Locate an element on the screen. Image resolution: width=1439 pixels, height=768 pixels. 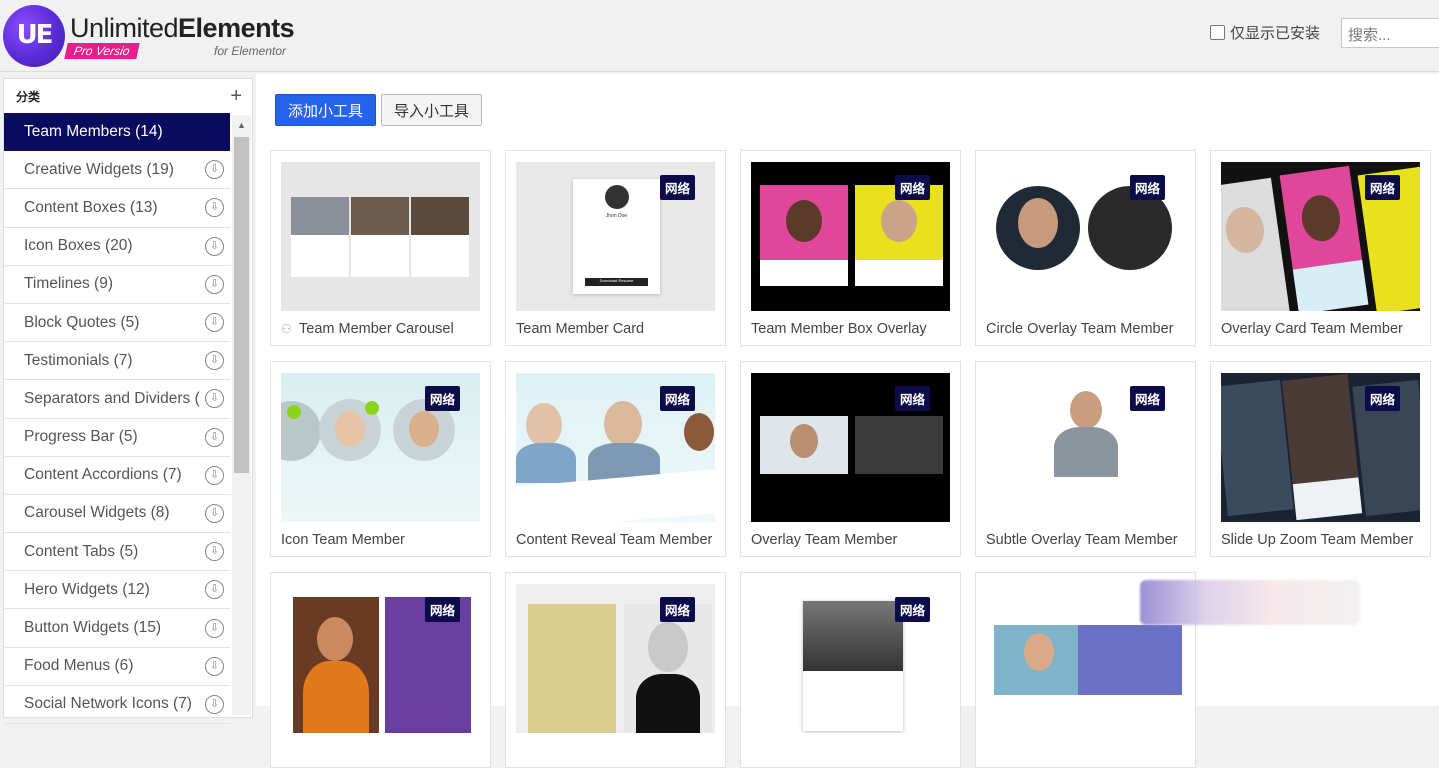
sidebar-item-label: Social Network Icons (7) is located at coordinates (108, 704).